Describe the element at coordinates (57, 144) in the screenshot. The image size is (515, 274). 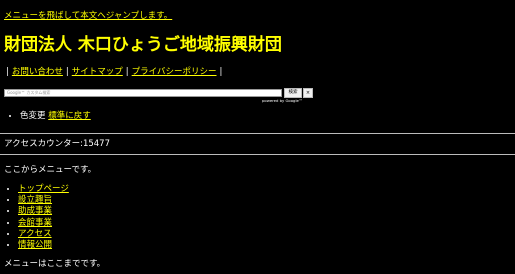
I see `access-counter: アクセスカウンター:15477` at that location.